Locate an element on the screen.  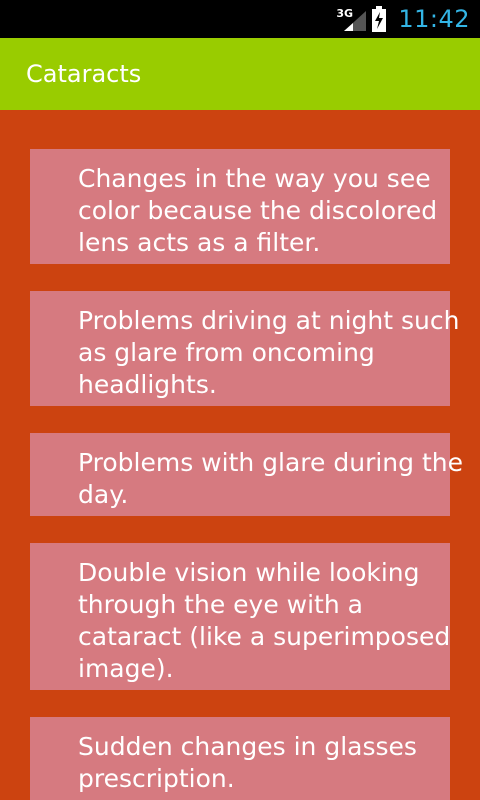
symptom-line: Double vision while looking is located at coordinates (249, 572).